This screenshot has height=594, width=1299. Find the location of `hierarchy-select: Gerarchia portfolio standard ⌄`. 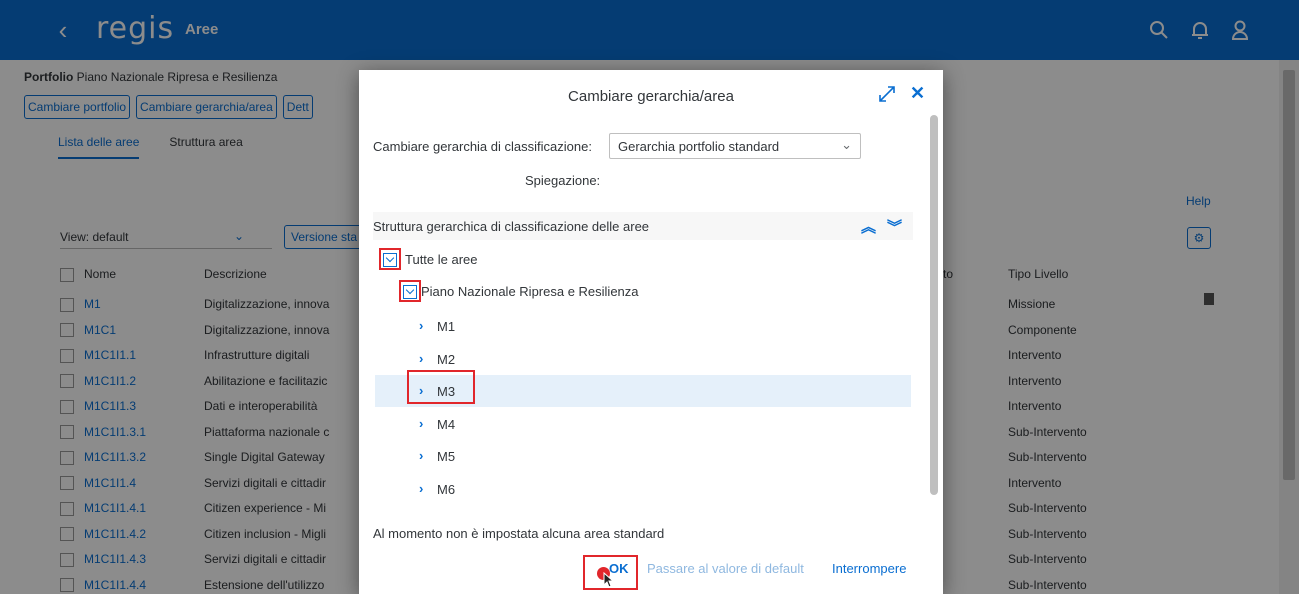

hierarchy-select: Gerarchia portfolio standard ⌄ is located at coordinates (735, 146).